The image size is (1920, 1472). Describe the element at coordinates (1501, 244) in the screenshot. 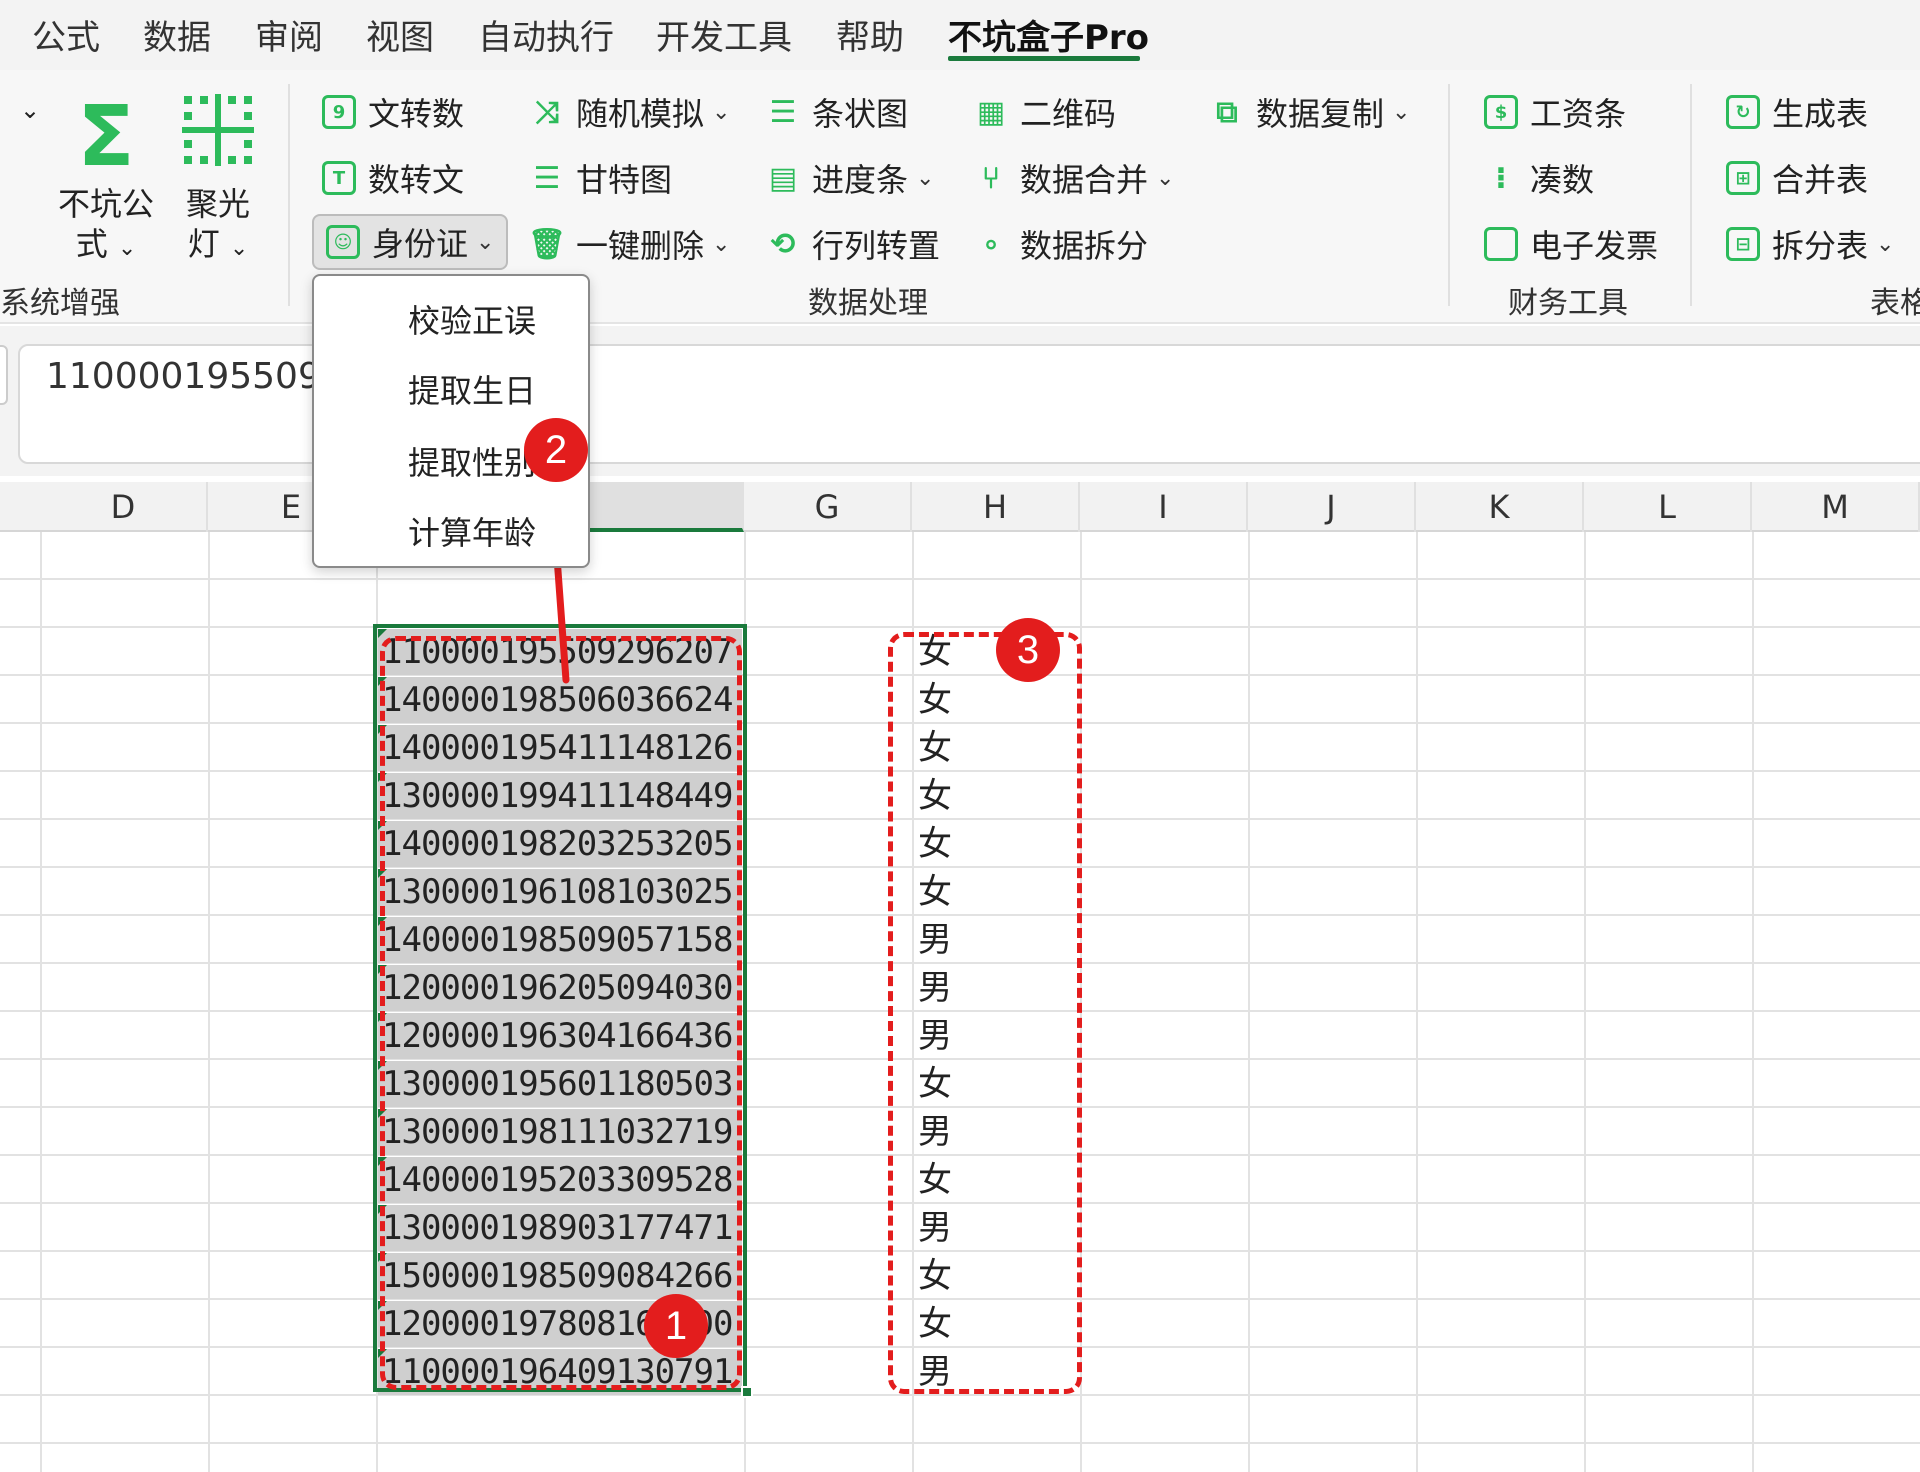

I see `e-invoice-icon` at that location.